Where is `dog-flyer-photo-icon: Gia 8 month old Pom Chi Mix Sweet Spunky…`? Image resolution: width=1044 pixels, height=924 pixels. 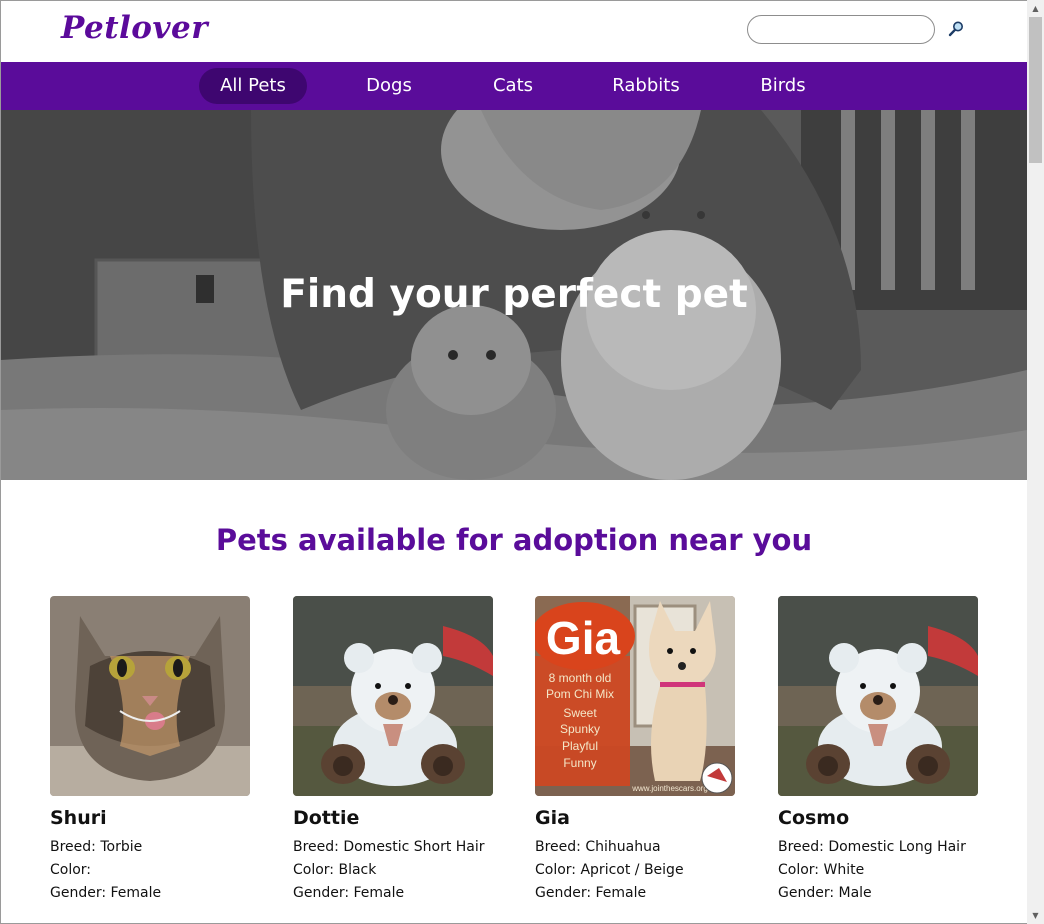
dog-flyer-photo-icon: Gia 8 month old Pom Chi Mix Sweet Spunky… is located at coordinates (635, 696).